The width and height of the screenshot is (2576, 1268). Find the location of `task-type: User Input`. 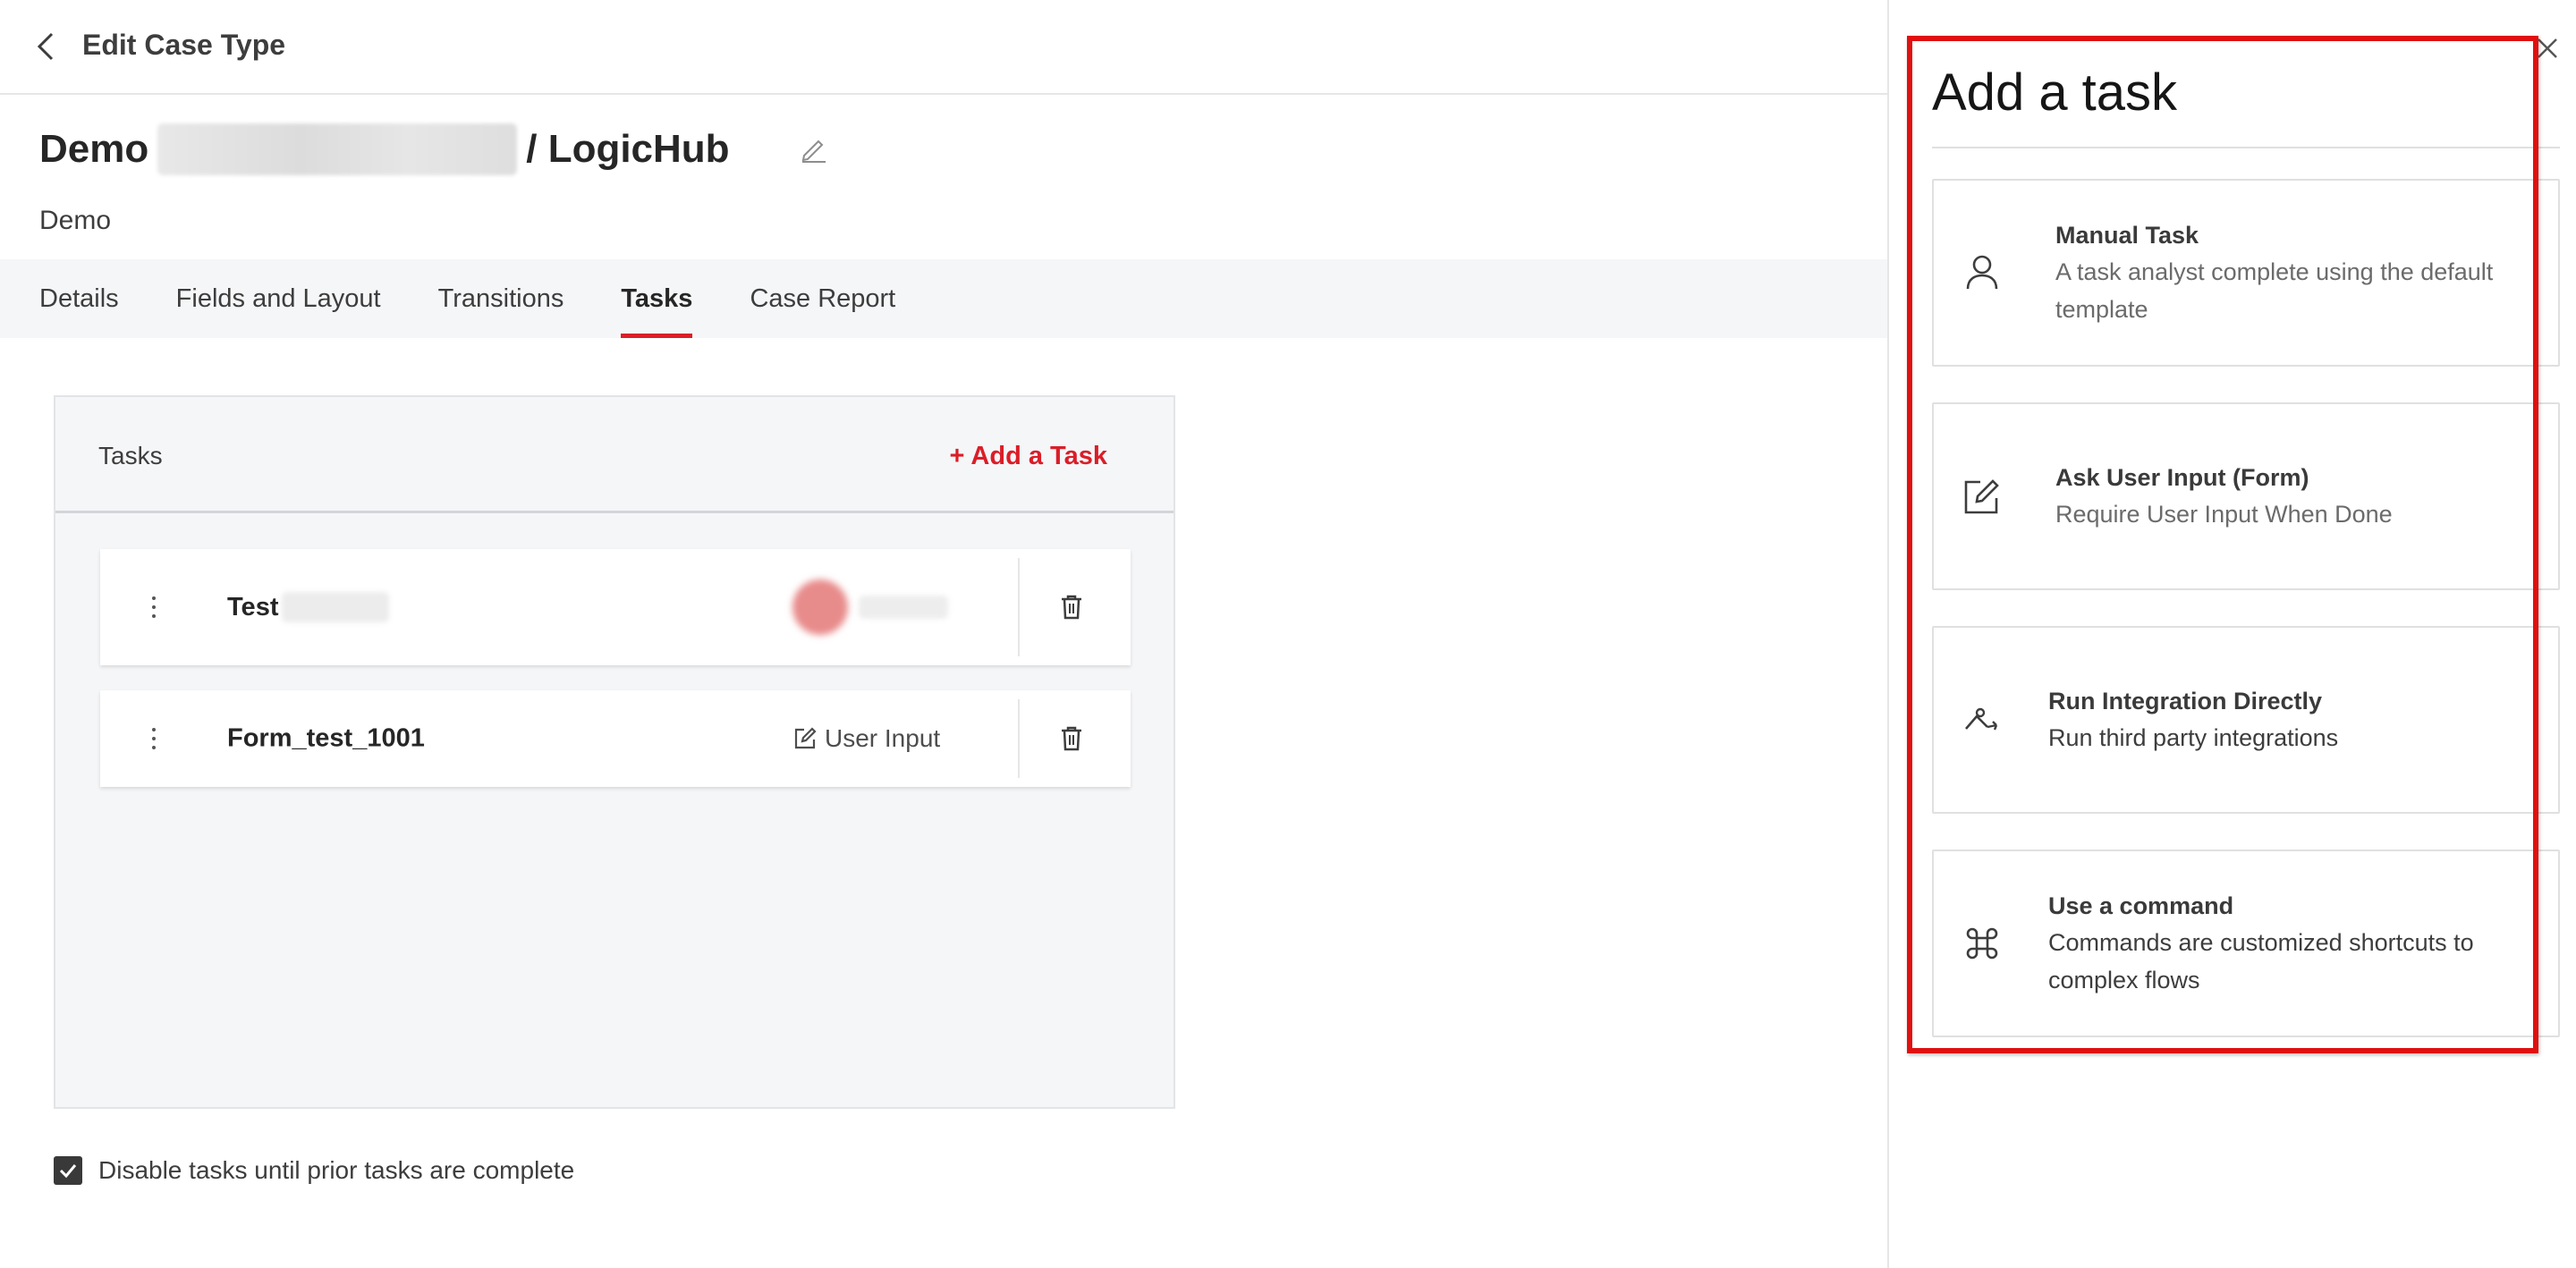

task-type: User Input is located at coordinates (866, 738).